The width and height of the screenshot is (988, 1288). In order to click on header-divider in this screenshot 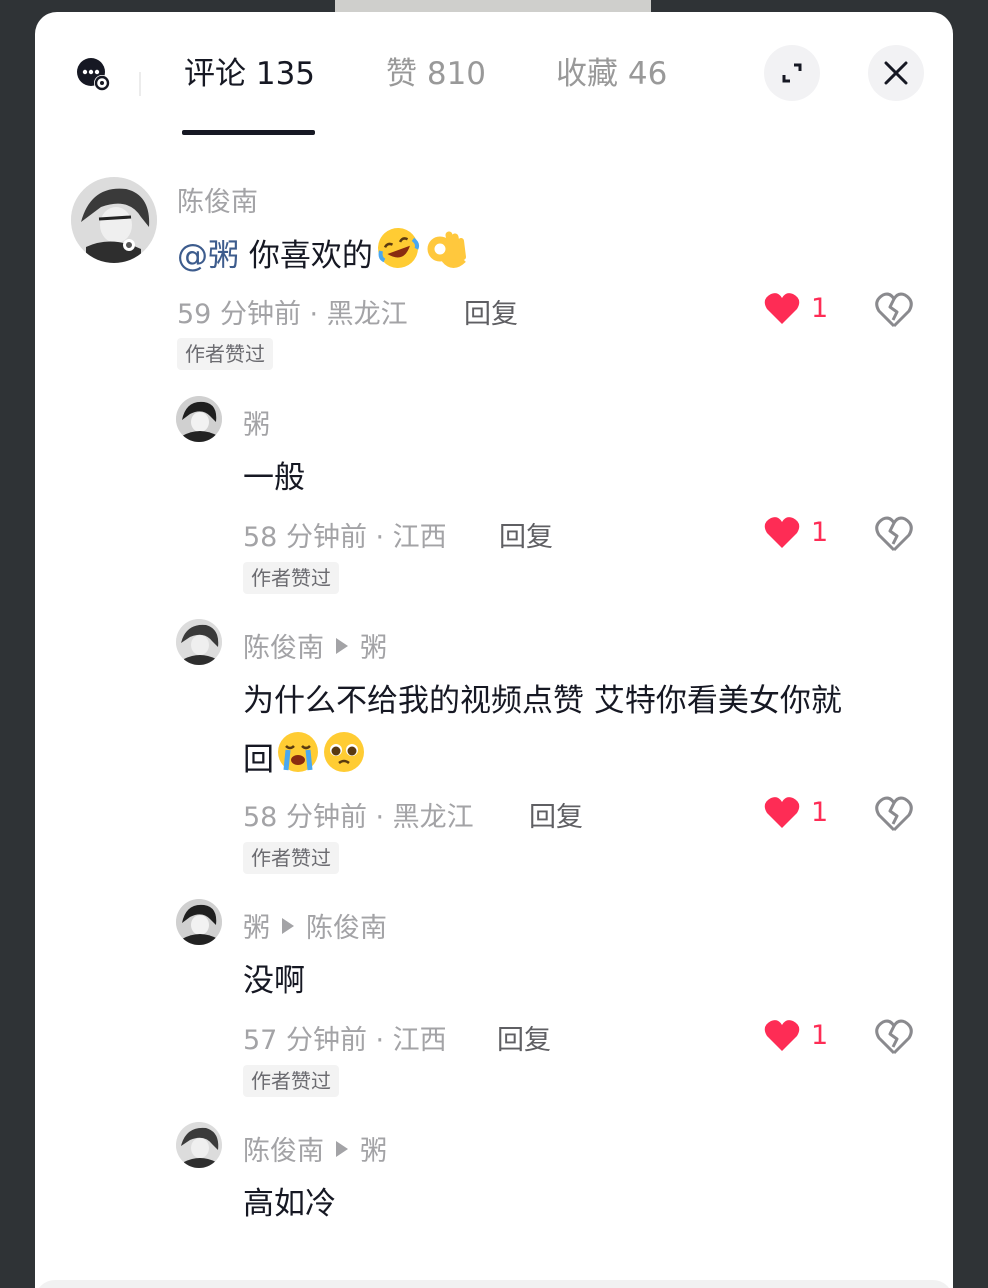, I will do `click(140, 84)`.